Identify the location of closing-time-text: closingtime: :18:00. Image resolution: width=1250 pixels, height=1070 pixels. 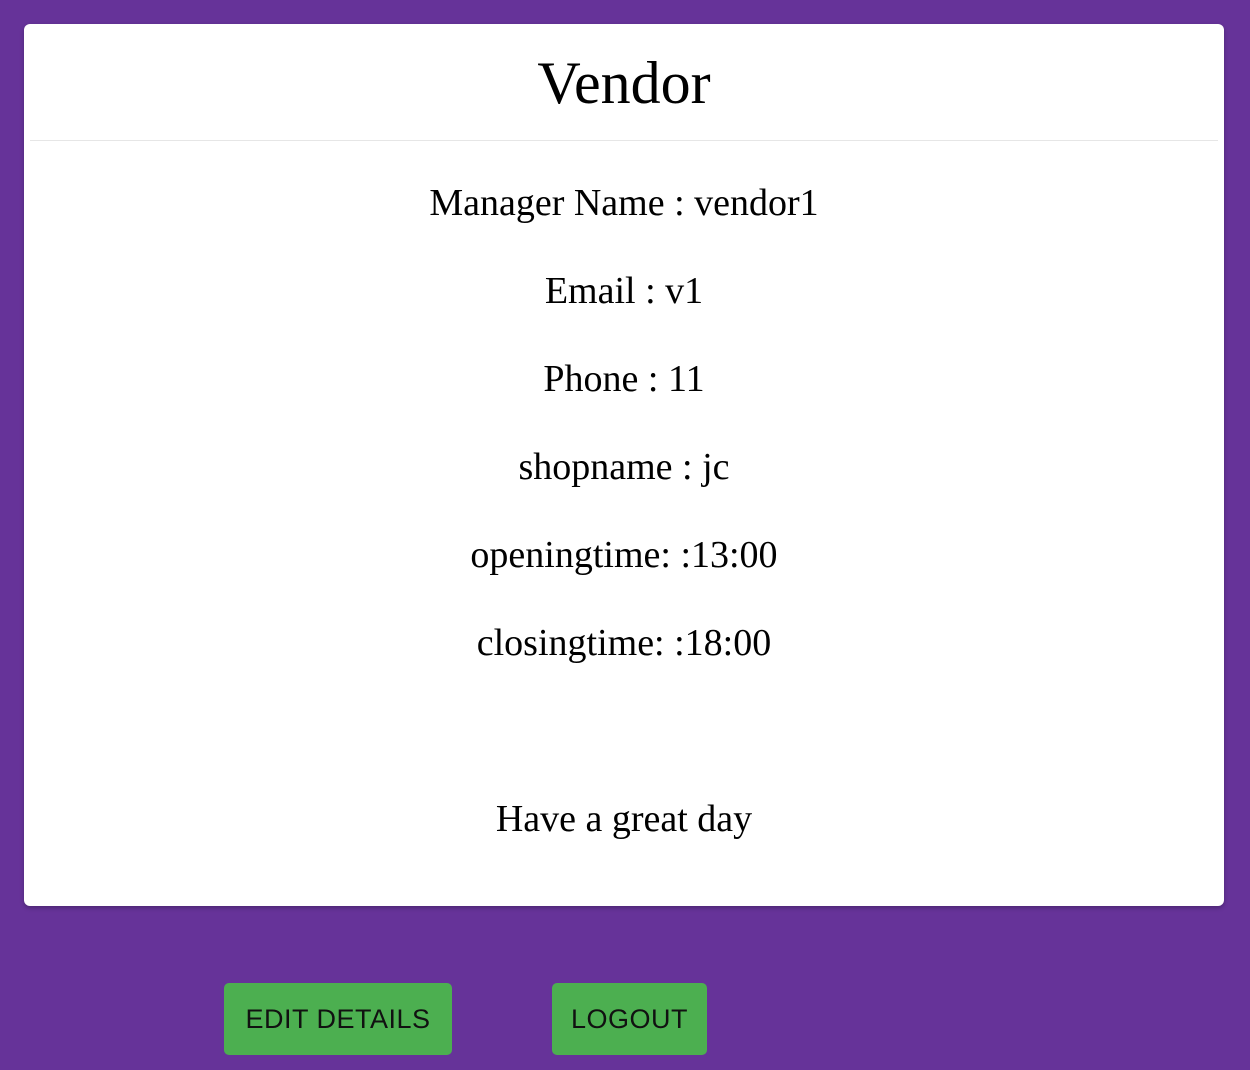
(624, 643).